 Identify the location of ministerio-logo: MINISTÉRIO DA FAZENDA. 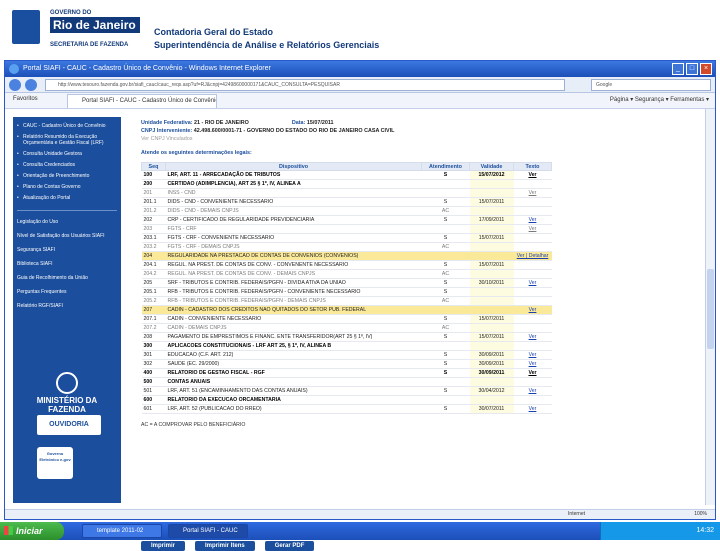
(67, 393).